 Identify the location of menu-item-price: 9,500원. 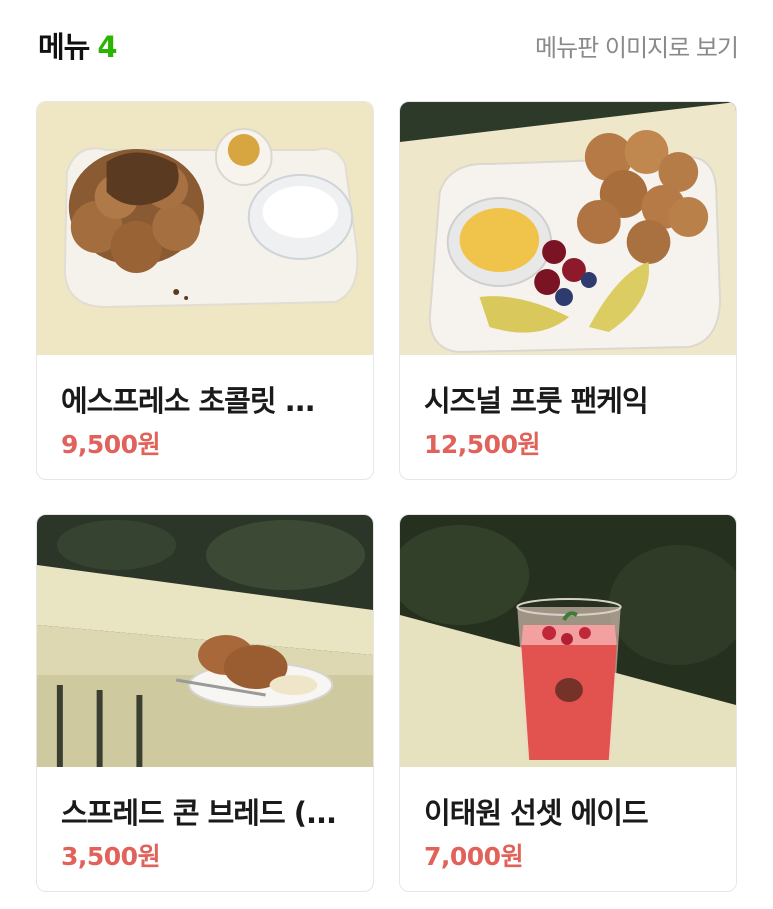
(111, 444).